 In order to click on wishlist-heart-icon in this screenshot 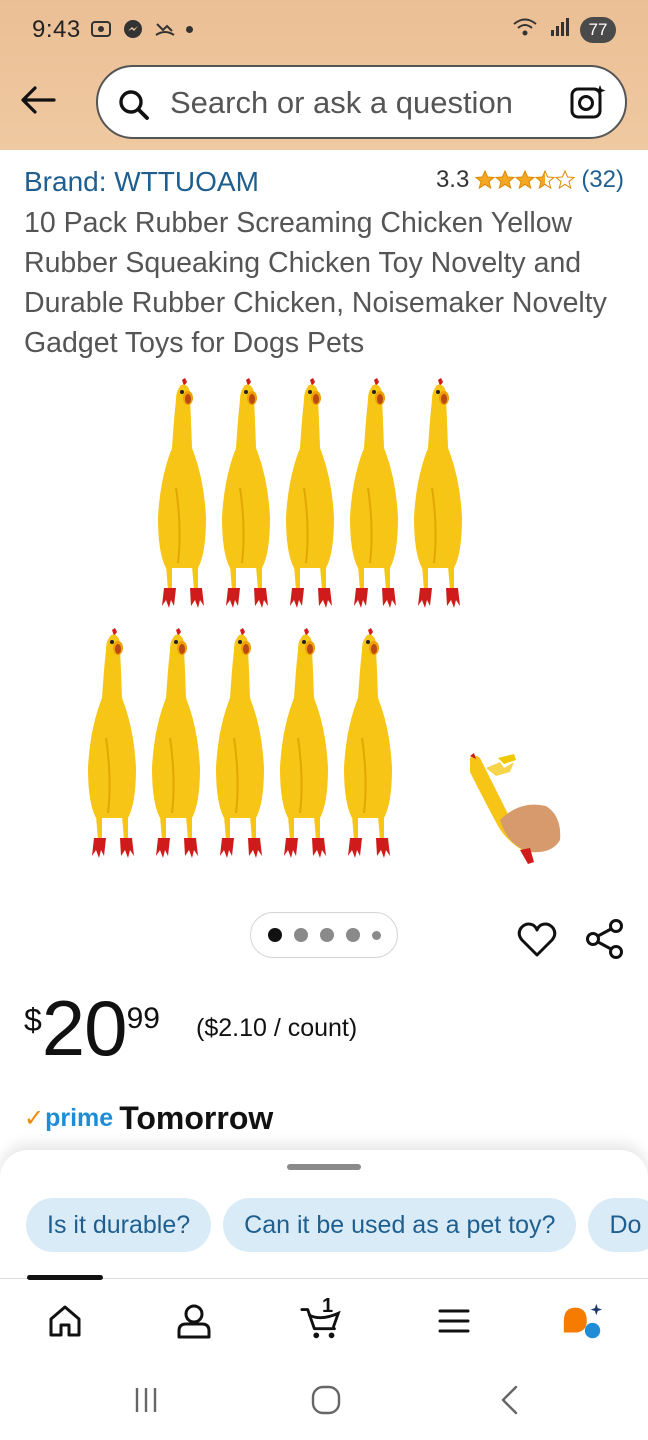, I will do `click(537, 940)`.